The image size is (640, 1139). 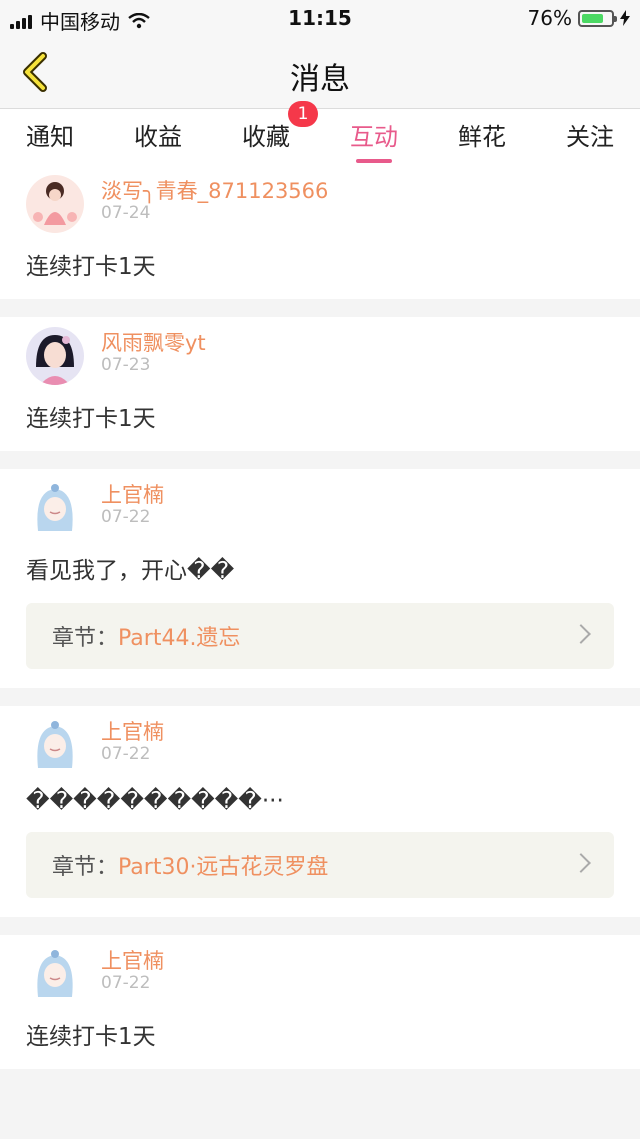 What do you see at coordinates (593, 18) in the screenshot?
I see `battery-fill` at bounding box center [593, 18].